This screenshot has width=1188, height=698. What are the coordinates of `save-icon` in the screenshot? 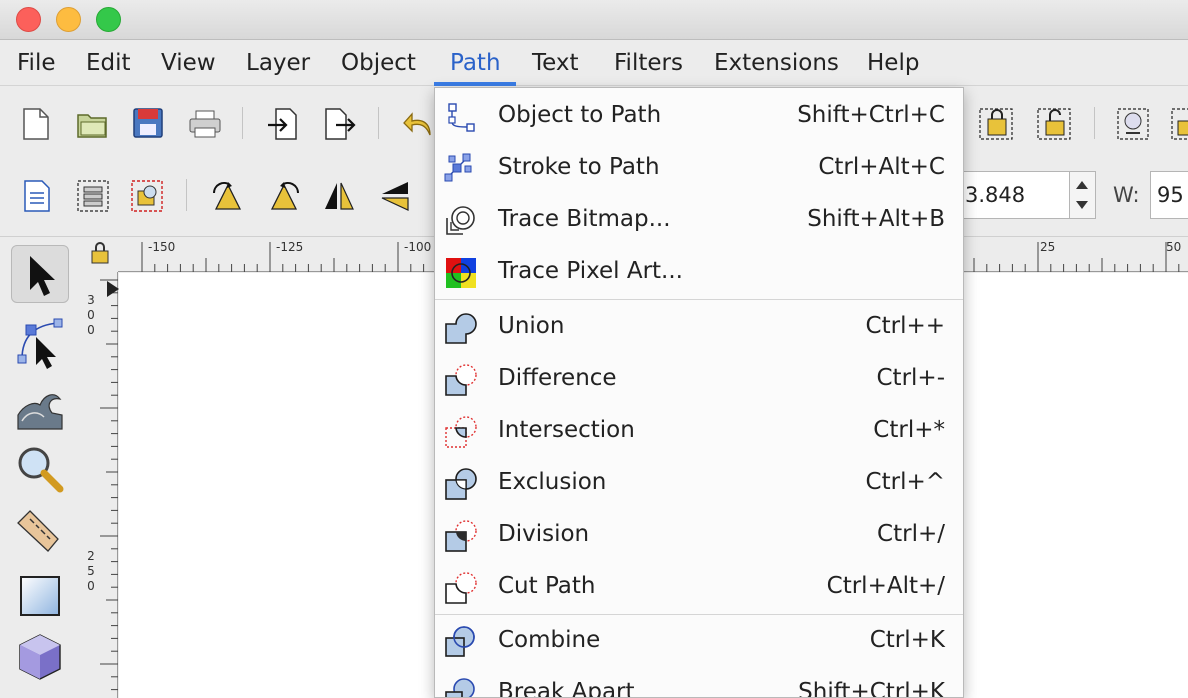 It's located at (148, 123).